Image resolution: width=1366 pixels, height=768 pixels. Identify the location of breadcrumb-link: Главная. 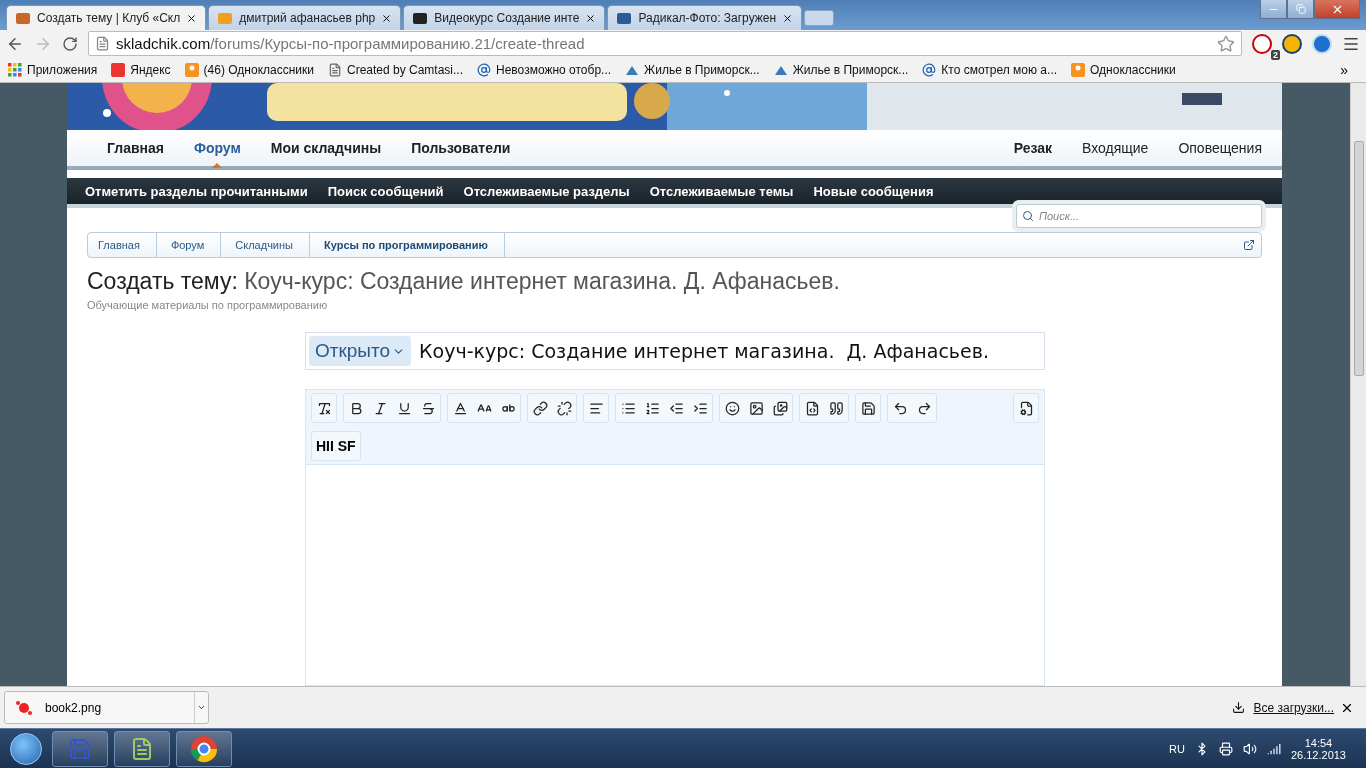
(127, 245).